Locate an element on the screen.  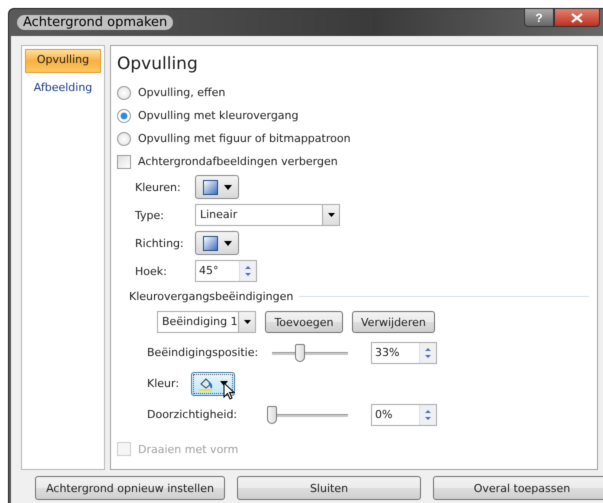
stop-button: Toevoegen is located at coordinates (304, 322).